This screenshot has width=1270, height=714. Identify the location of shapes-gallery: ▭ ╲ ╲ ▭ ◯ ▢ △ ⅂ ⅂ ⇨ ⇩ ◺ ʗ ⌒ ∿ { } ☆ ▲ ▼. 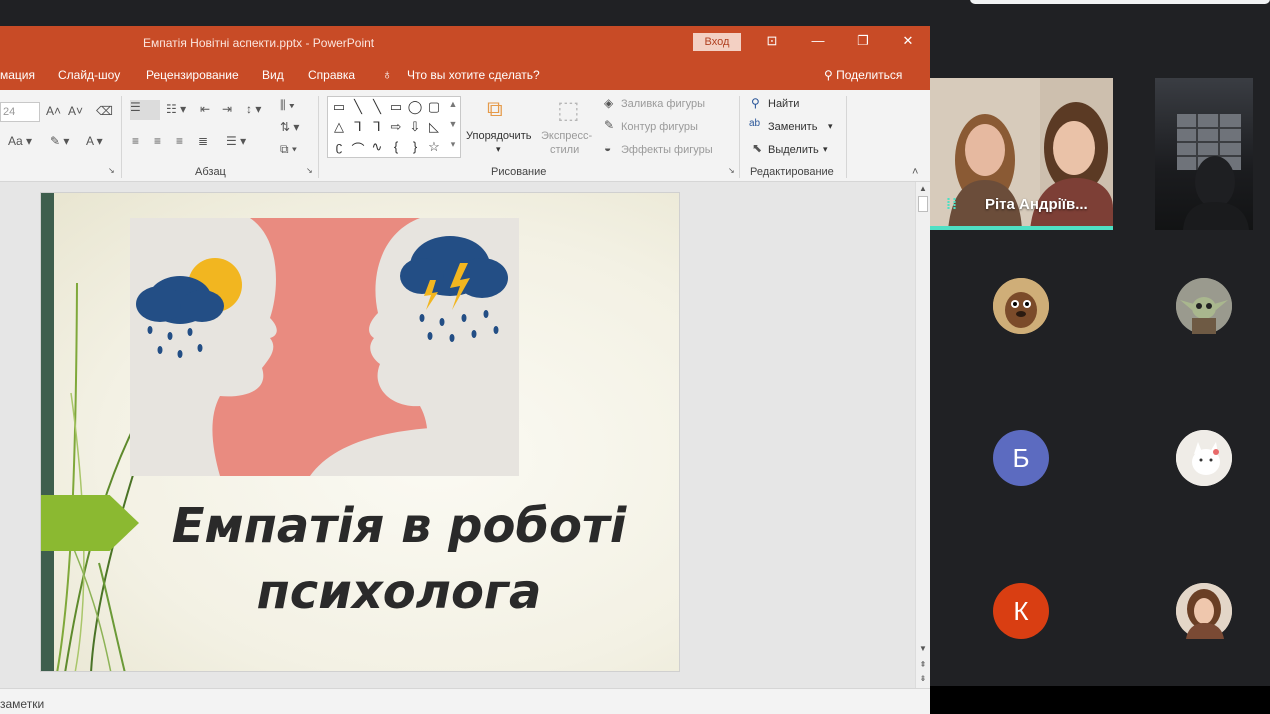
(394, 127).